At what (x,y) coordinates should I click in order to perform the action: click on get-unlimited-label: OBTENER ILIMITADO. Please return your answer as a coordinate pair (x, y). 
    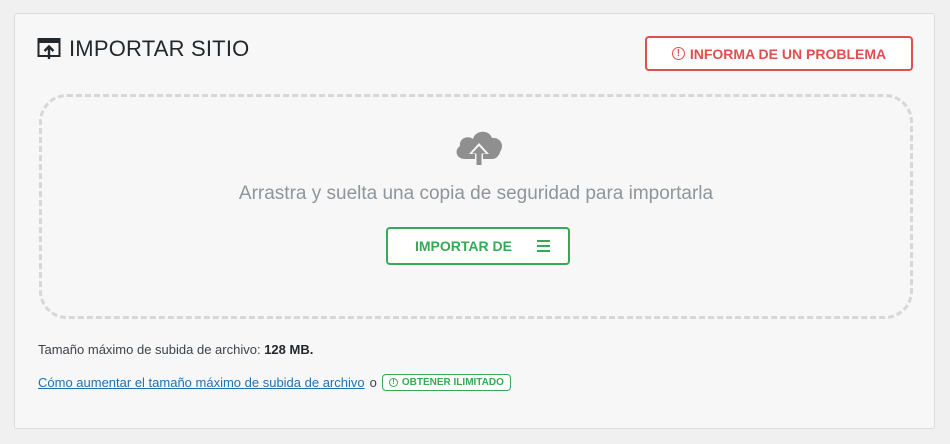
    Looking at the image, I should click on (452, 382).